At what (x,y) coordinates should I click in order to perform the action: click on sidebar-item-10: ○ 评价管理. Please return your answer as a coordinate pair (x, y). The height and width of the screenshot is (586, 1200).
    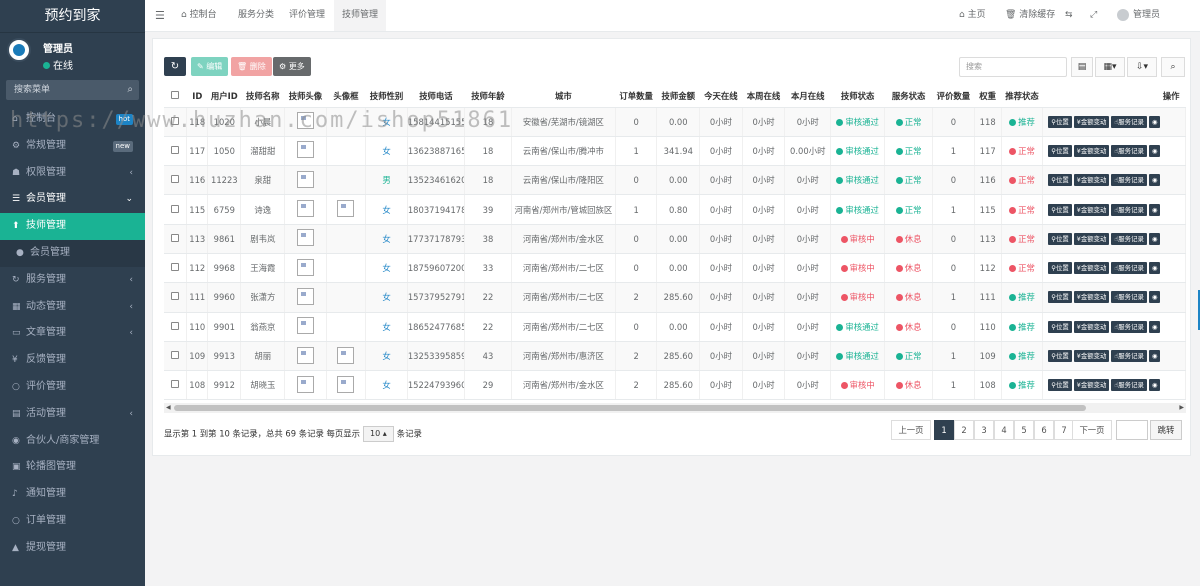
    Looking at the image, I should click on (72, 387).